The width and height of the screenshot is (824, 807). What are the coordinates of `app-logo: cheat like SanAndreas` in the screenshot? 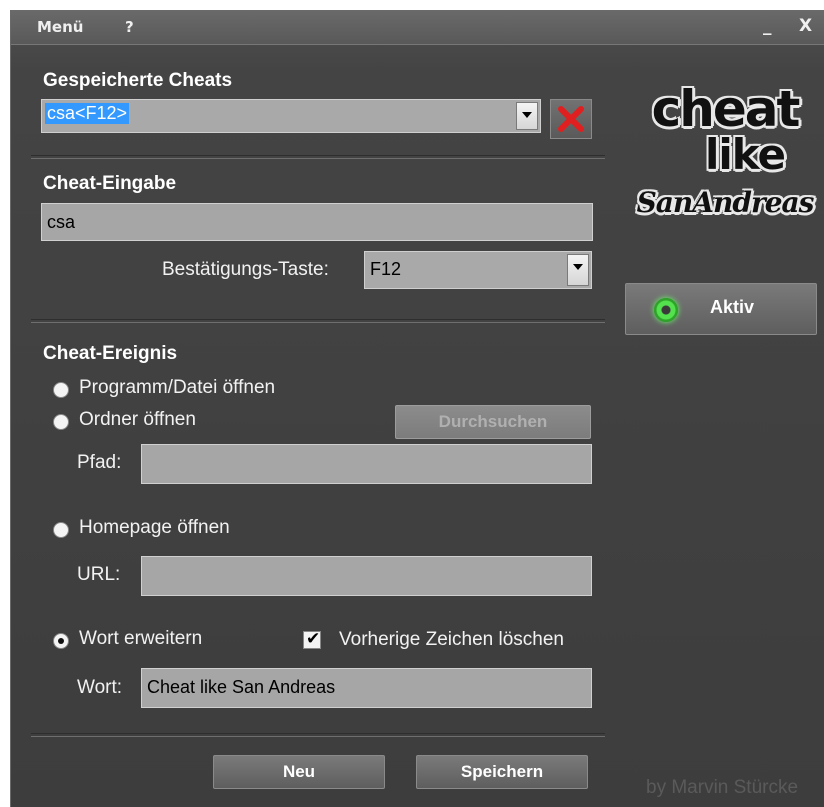 It's located at (724, 165).